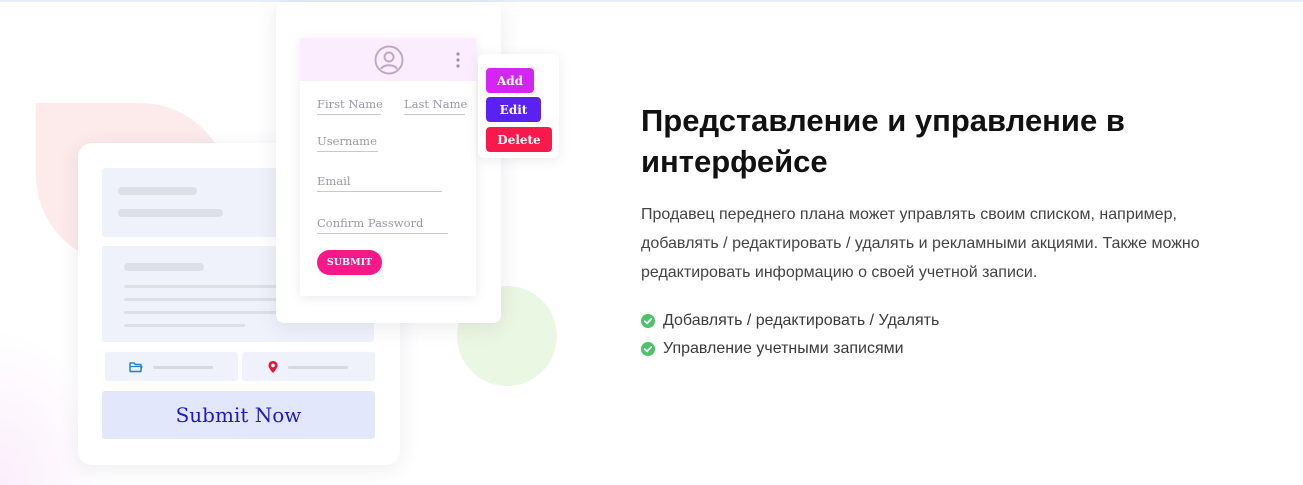 The height and width of the screenshot is (485, 1303). What do you see at coordinates (458, 60) in the screenshot?
I see `kebab-menu-icon` at bounding box center [458, 60].